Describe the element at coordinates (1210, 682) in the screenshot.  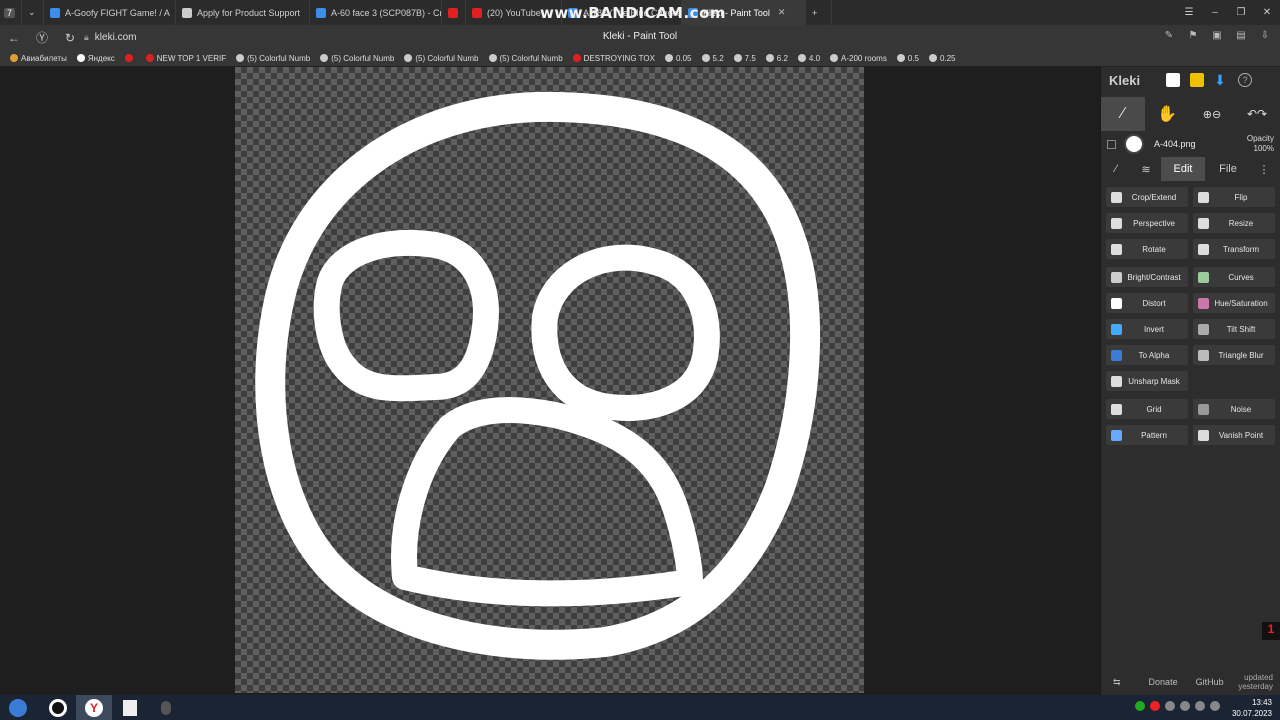
I see `github-link: GitHub` at that location.